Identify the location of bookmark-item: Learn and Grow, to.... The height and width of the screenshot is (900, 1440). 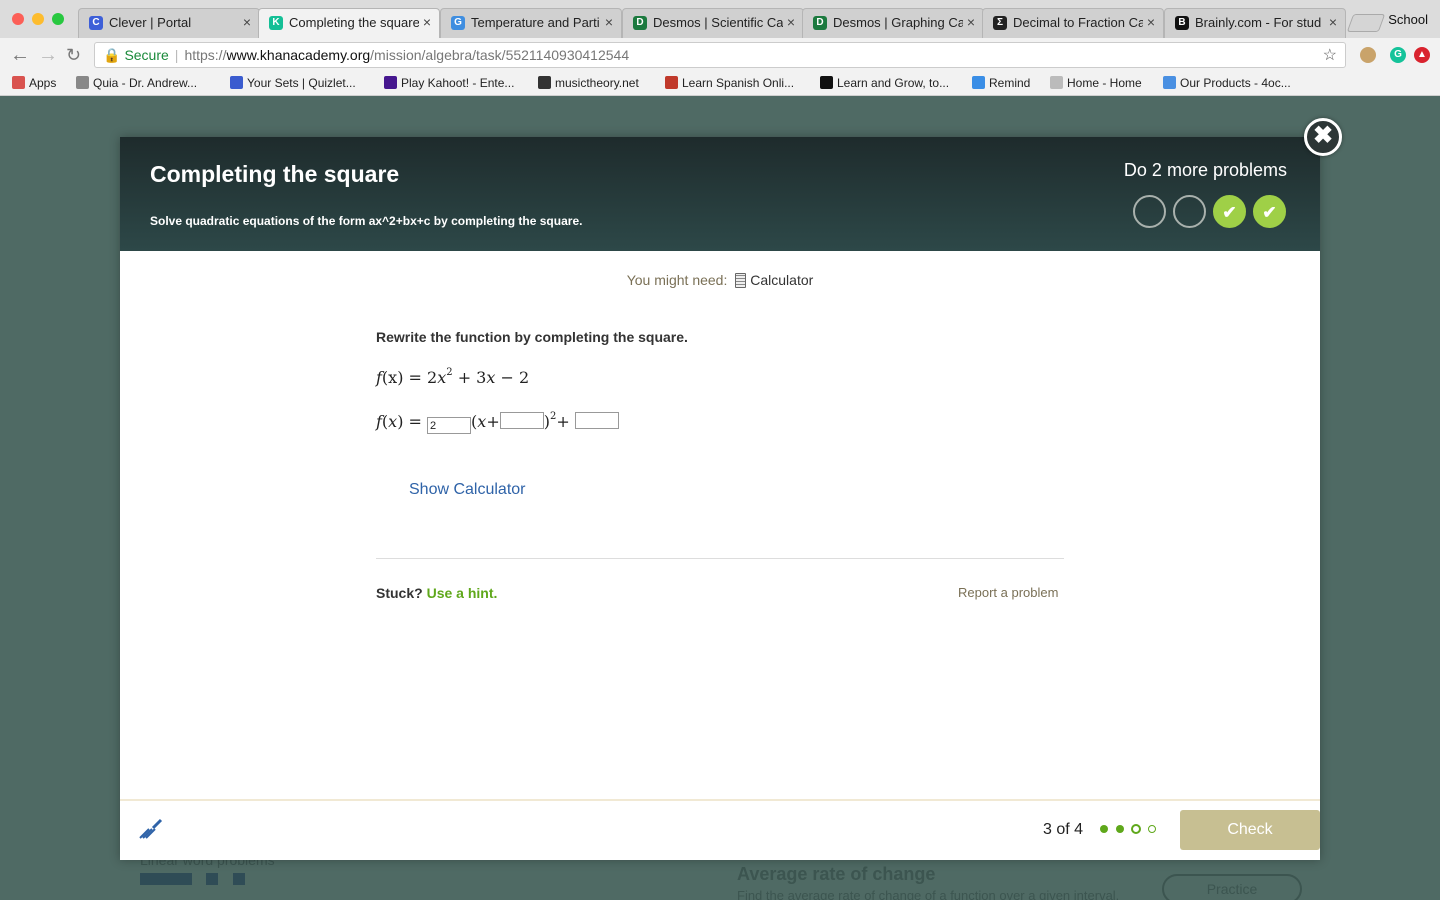
(884, 83).